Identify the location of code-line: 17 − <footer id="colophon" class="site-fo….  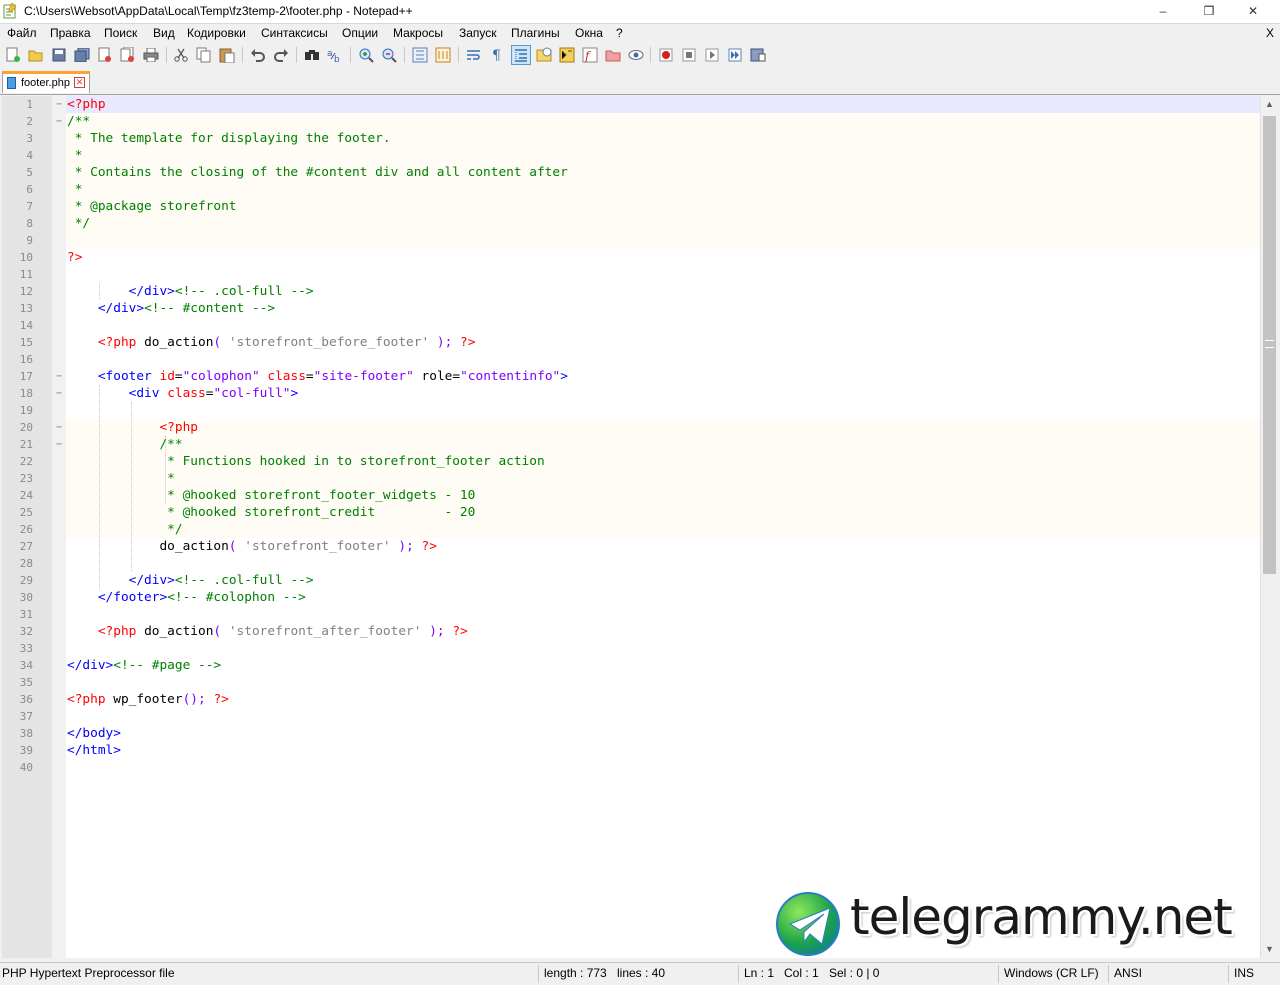
(631, 376).